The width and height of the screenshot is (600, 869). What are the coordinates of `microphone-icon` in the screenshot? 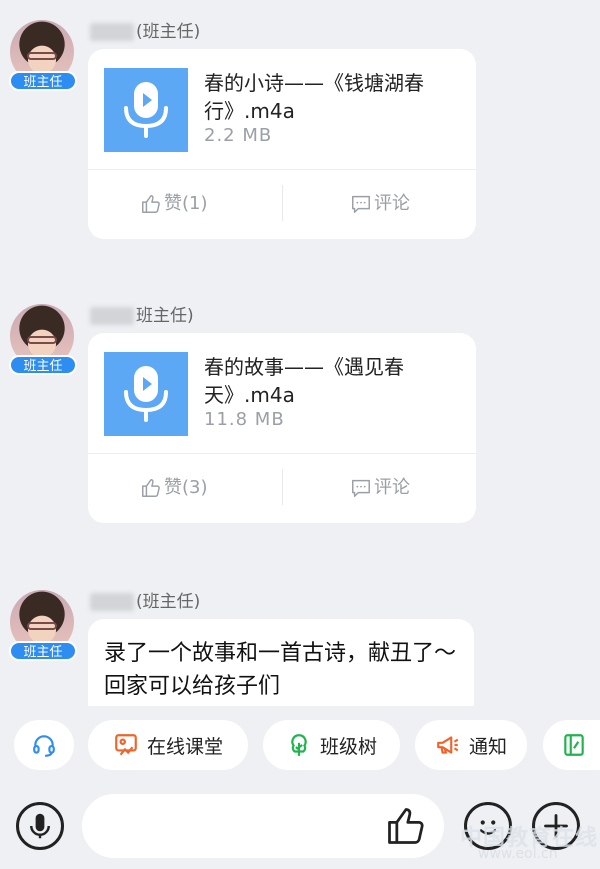 It's located at (40, 826).